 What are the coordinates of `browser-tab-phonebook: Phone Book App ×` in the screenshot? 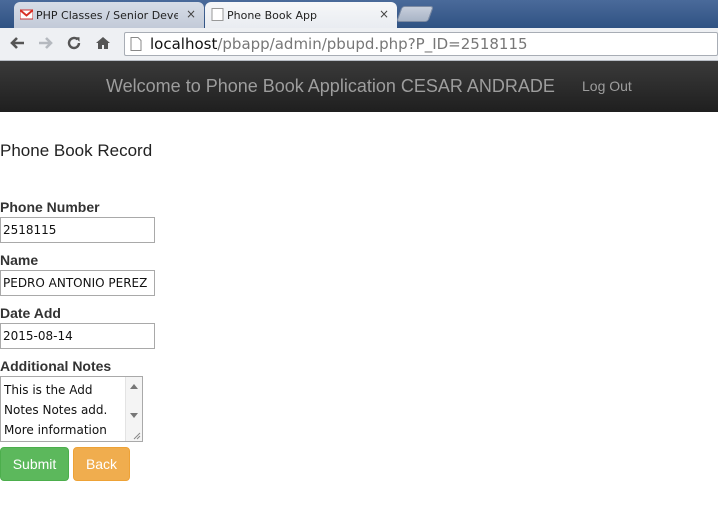 It's located at (301, 15).